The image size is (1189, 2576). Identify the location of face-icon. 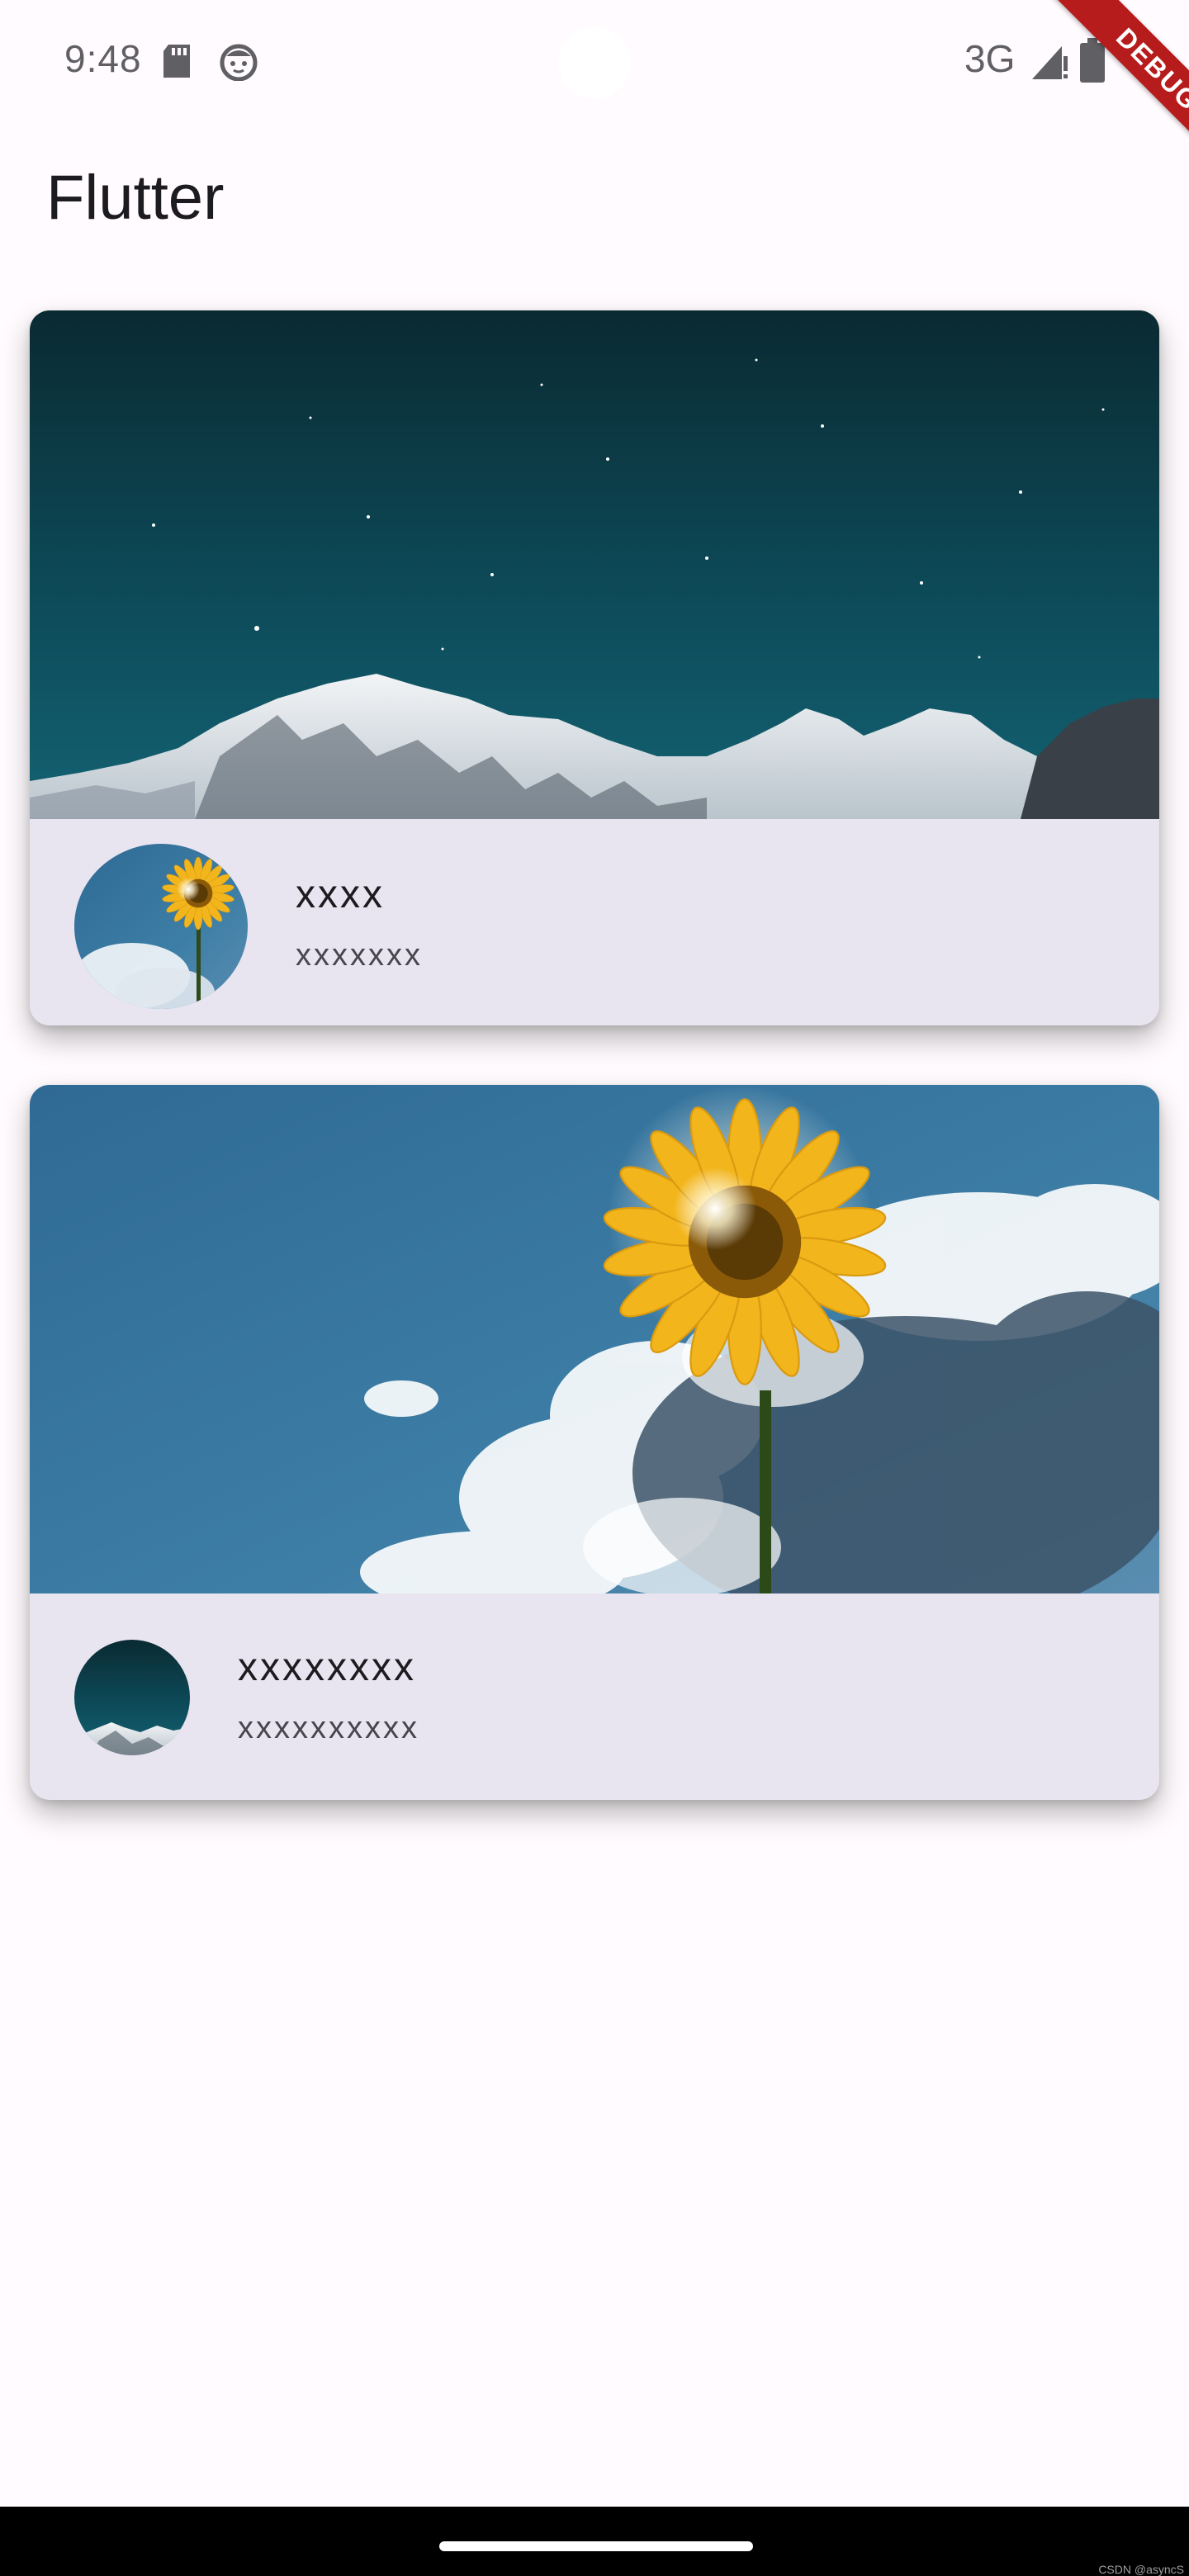
(239, 62).